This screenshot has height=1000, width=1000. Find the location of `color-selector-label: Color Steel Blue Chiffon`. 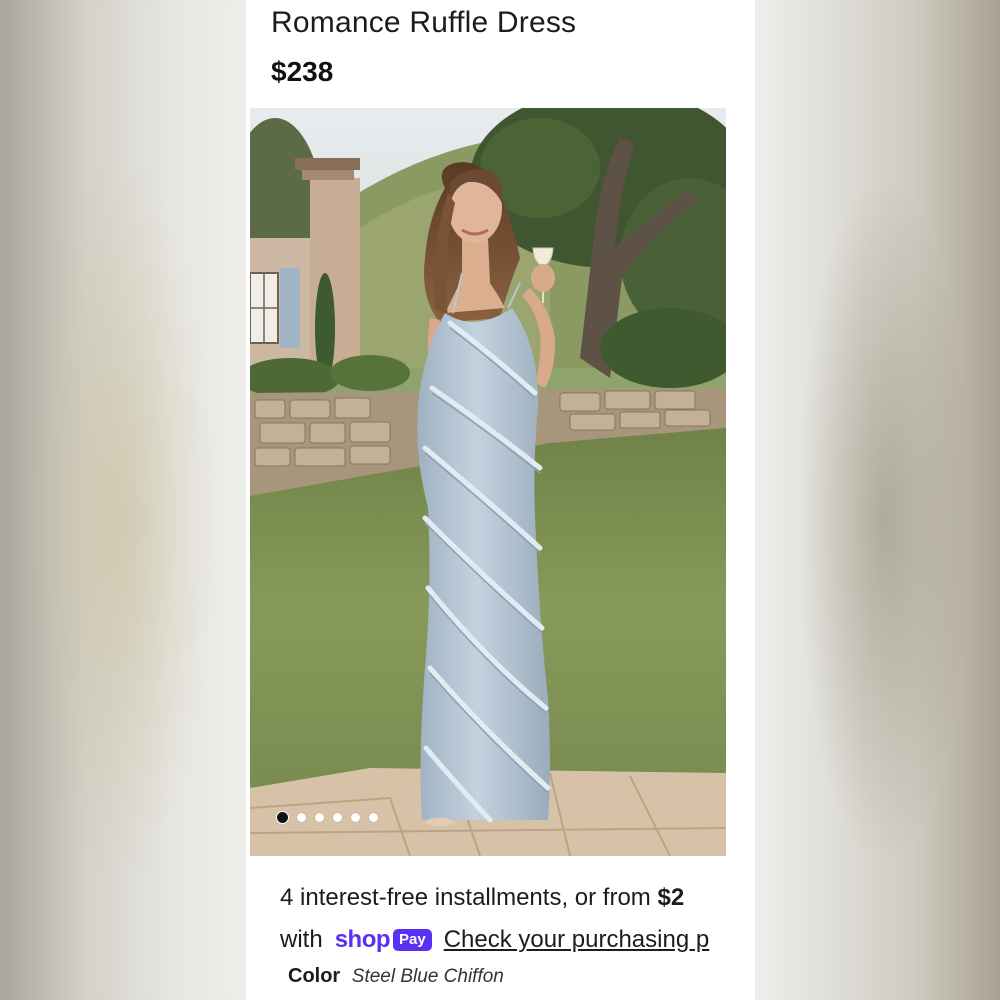

color-selector-label: Color Steel Blue Chiffon is located at coordinates (396, 976).